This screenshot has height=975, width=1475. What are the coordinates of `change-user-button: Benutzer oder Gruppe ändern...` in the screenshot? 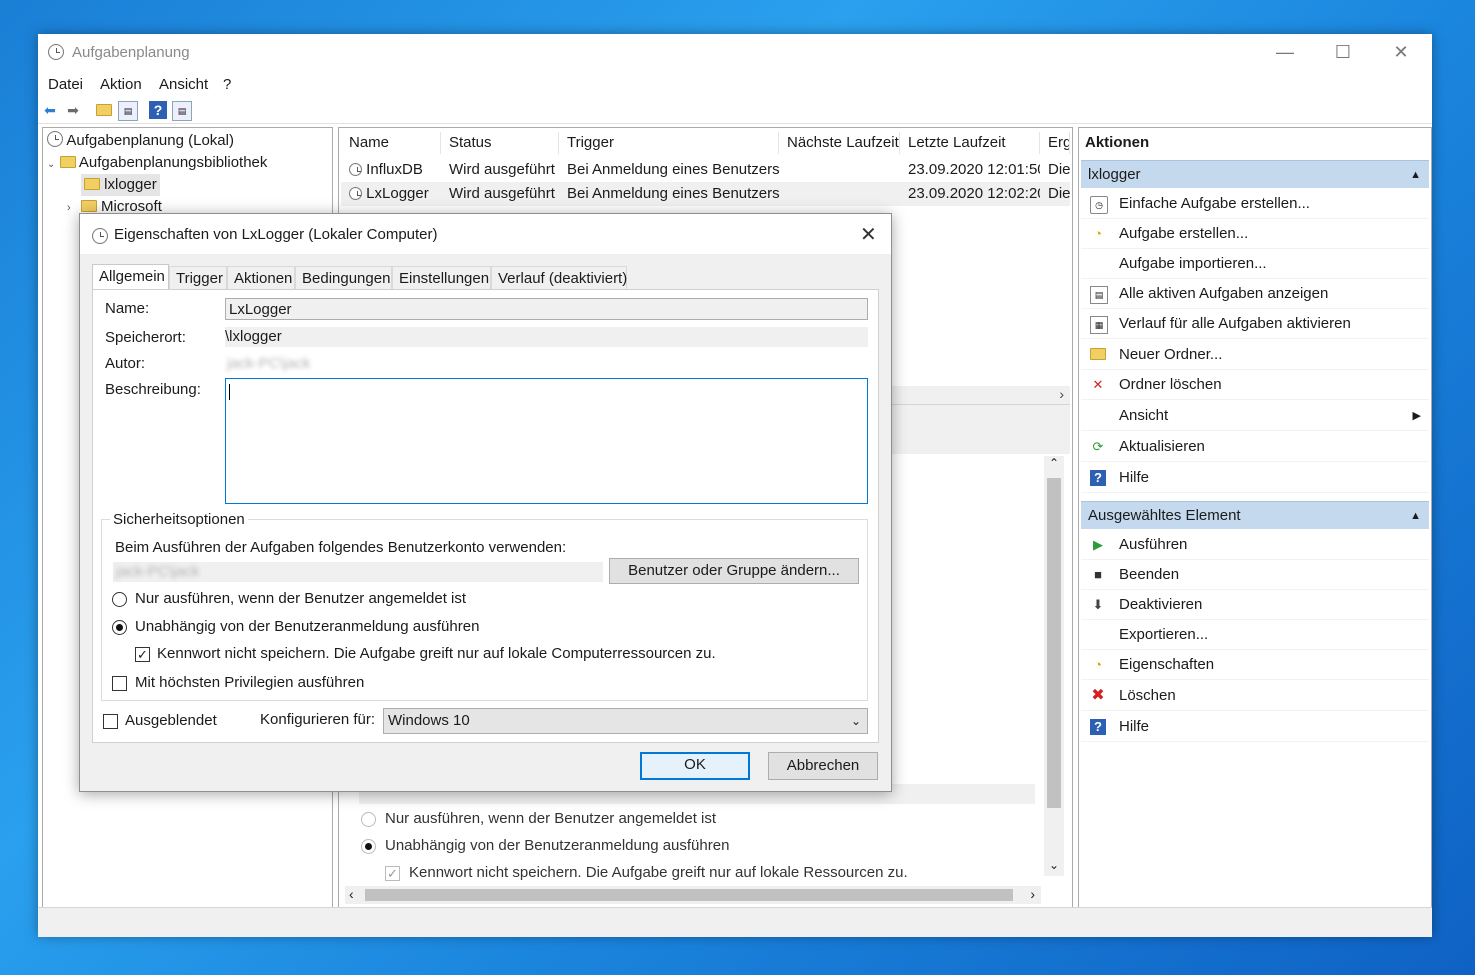 It's located at (734, 571).